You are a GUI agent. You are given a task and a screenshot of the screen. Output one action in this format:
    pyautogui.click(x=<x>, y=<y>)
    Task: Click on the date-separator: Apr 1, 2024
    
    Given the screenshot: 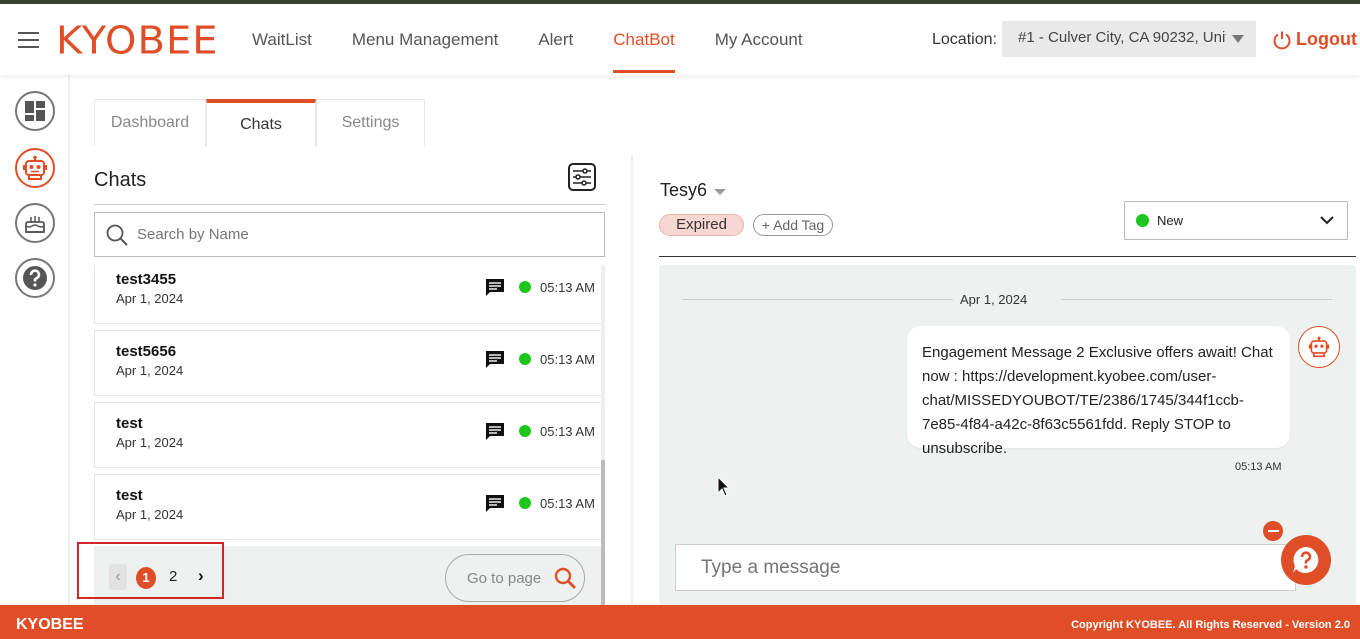 What is the action you would take?
    pyautogui.click(x=994, y=299)
    